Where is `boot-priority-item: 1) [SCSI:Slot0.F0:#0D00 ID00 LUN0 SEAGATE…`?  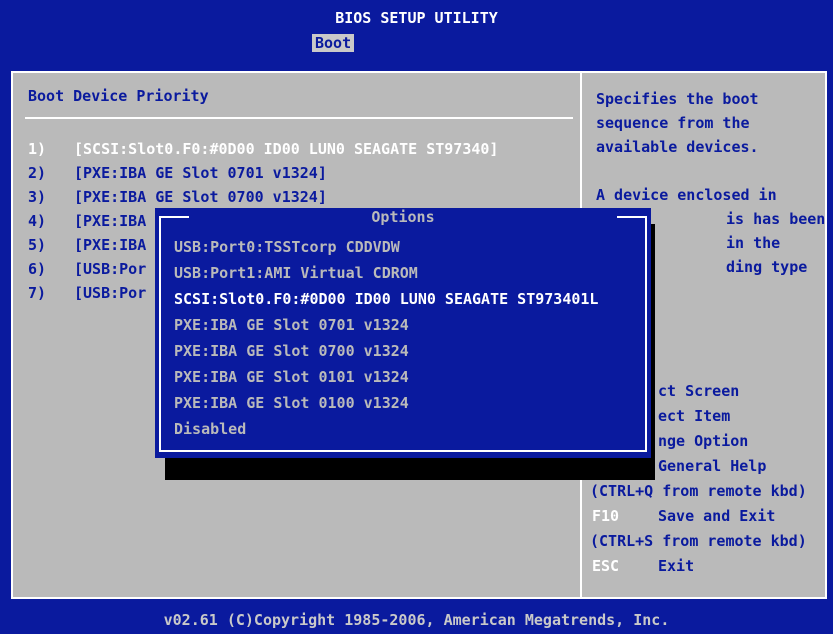
boot-priority-item: 1) [SCSI:Slot0.F0:#0D00 ID00 LUN0 SEAGATE… is located at coordinates (263, 149).